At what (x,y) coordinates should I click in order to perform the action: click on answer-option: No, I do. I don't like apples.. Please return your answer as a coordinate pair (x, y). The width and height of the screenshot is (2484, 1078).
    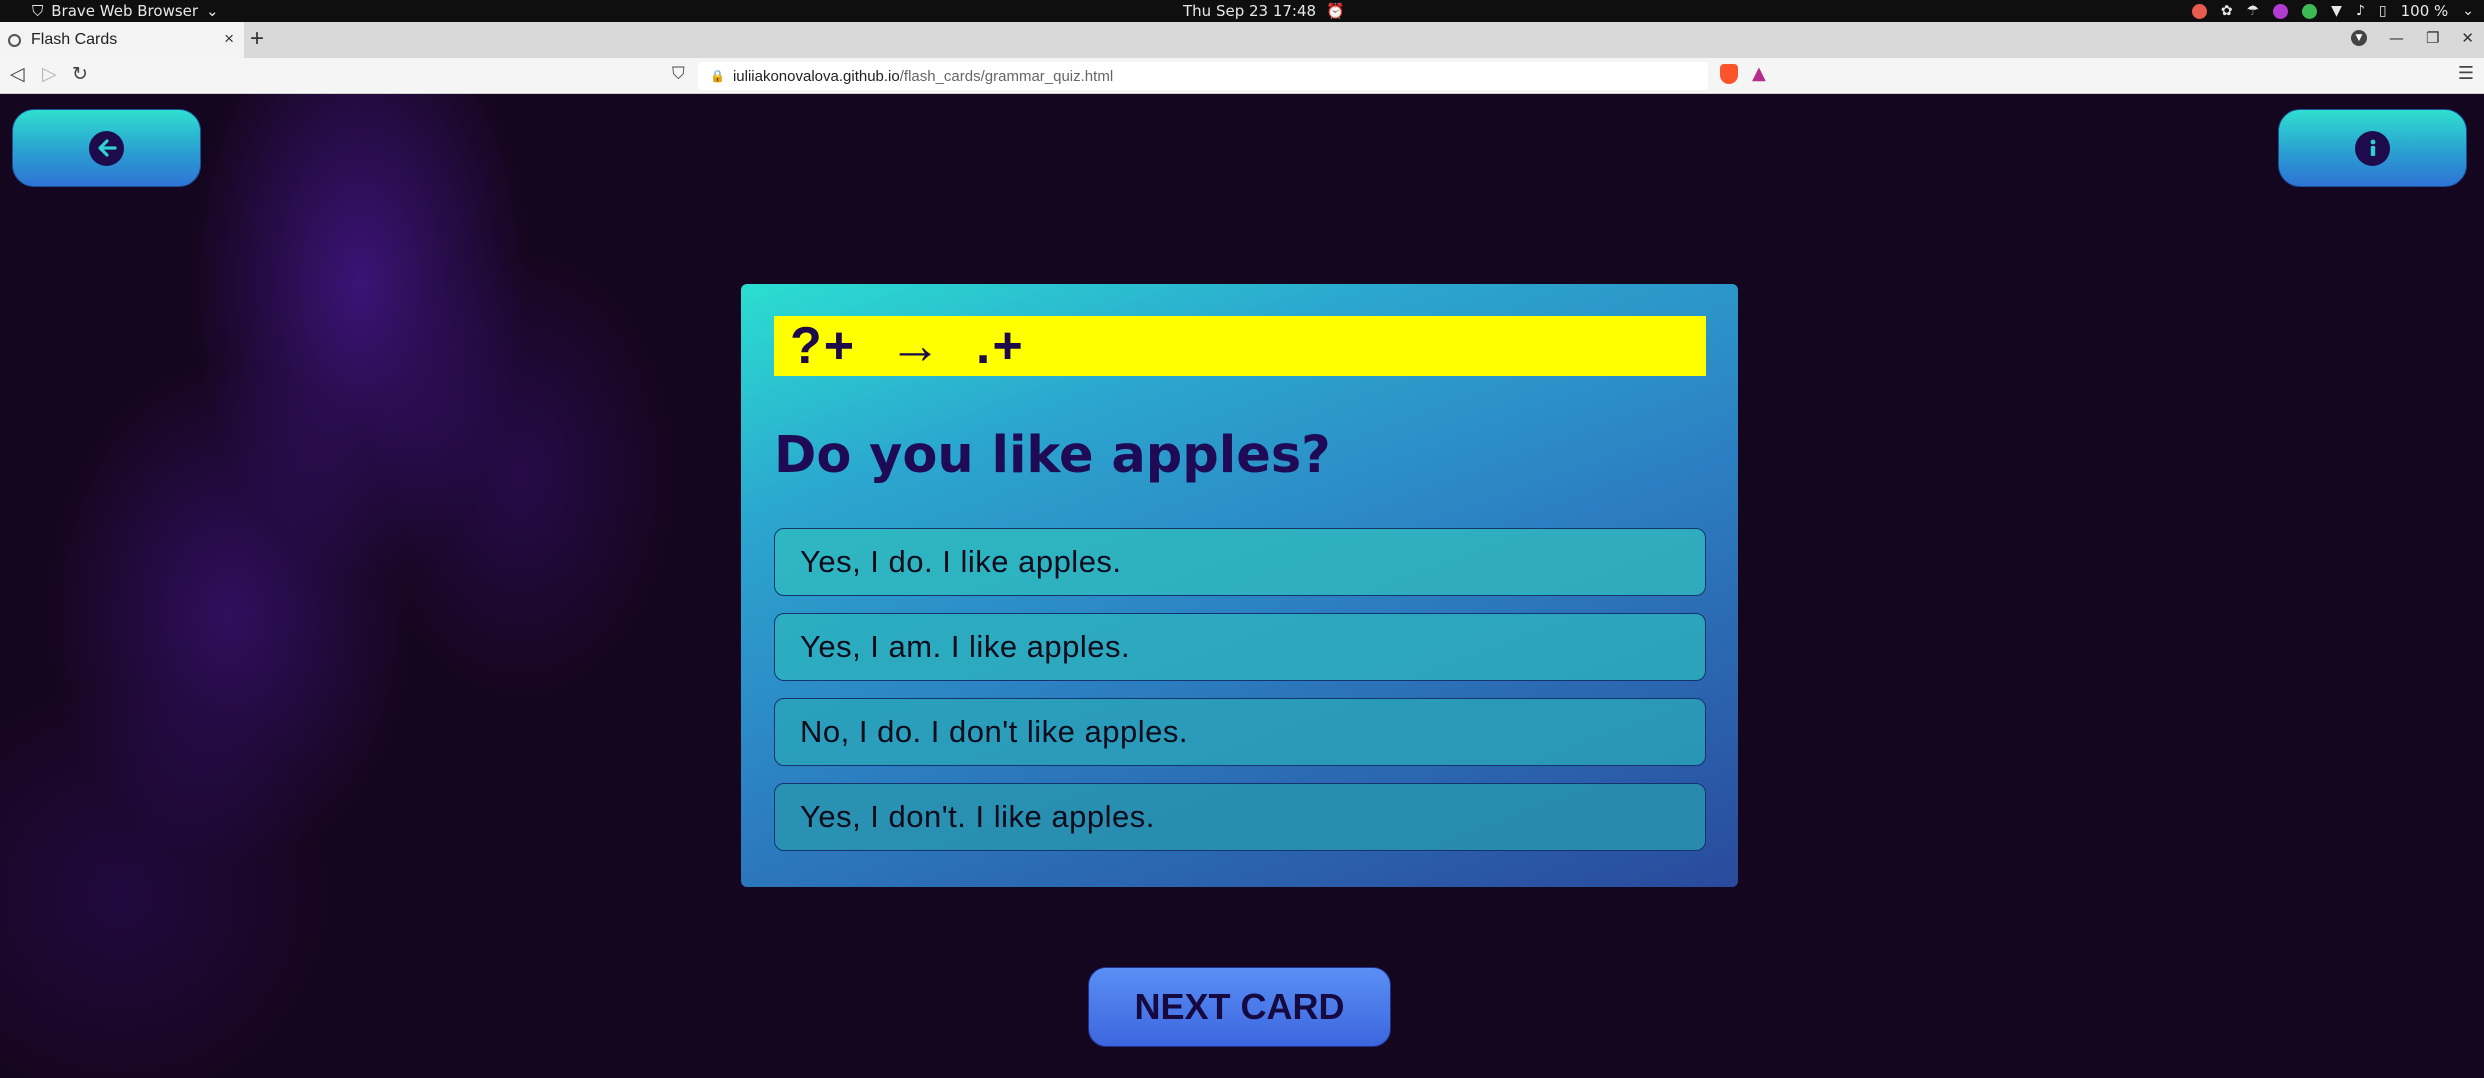
    Looking at the image, I should click on (1240, 732).